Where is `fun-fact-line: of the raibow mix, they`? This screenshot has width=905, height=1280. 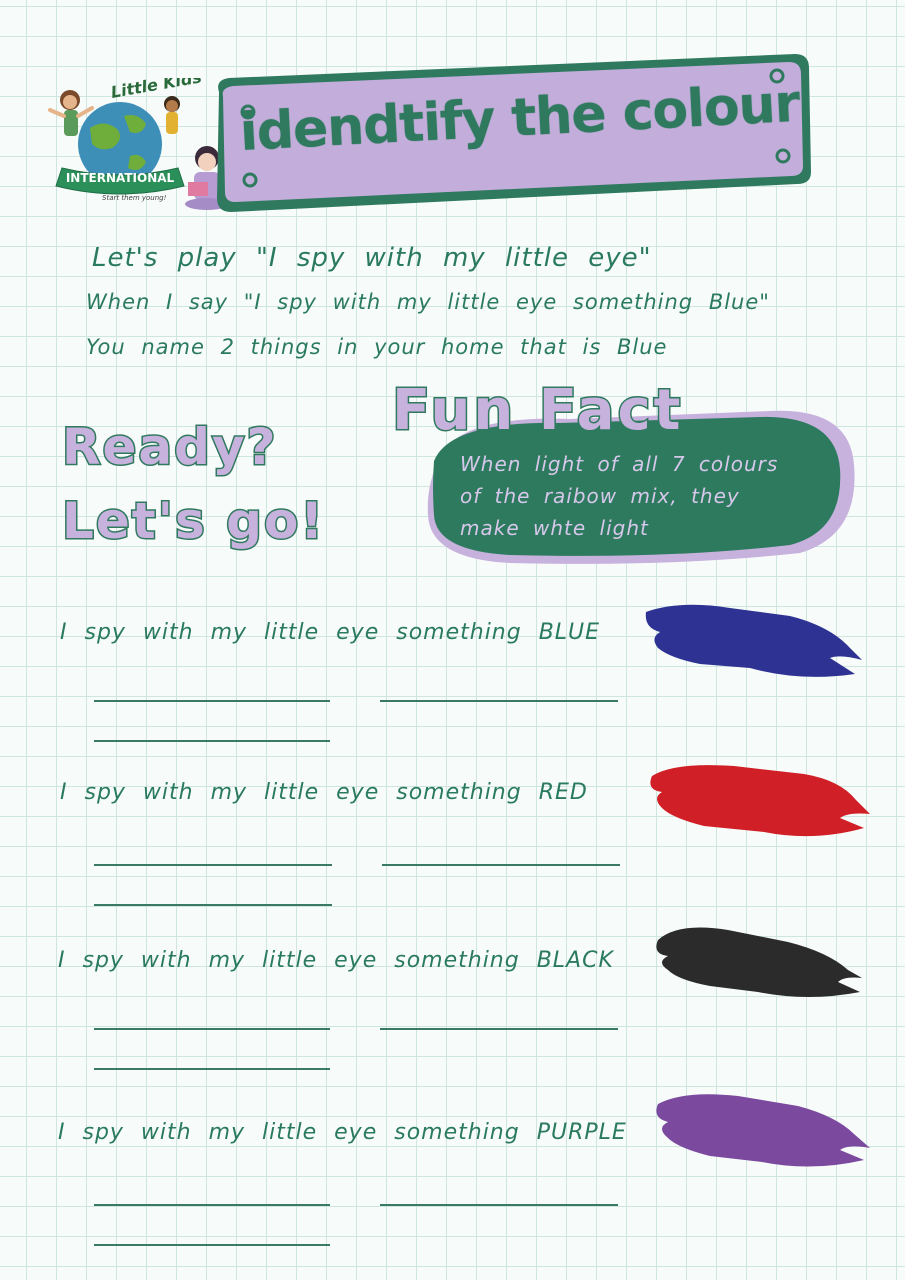
fun-fact-line: of the raibow mix, they is located at coordinates (600, 496).